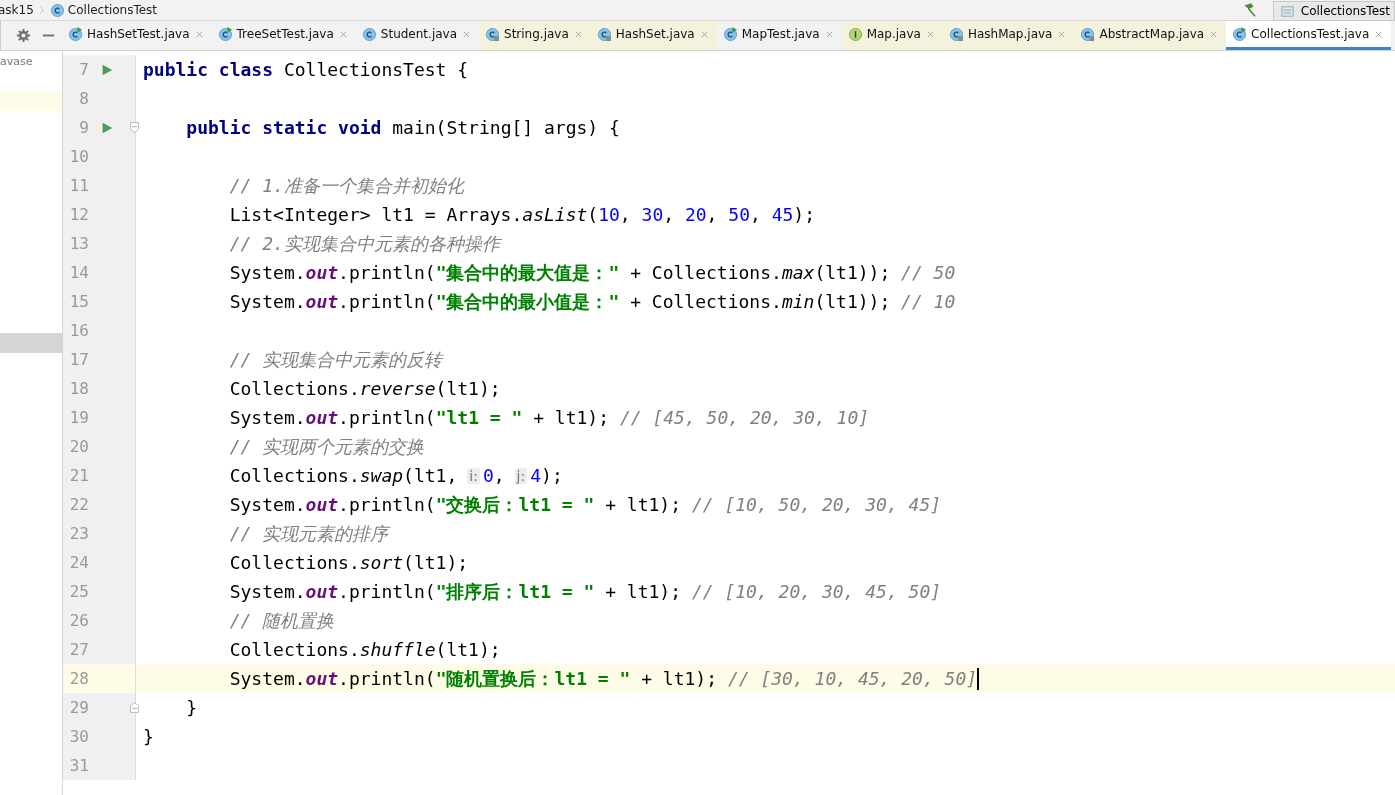 The width and height of the screenshot is (1395, 795). What do you see at coordinates (306, 69) in the screenshot?
I see `code-line: public class CollectionsTest {` at bounding box center [306, 69].